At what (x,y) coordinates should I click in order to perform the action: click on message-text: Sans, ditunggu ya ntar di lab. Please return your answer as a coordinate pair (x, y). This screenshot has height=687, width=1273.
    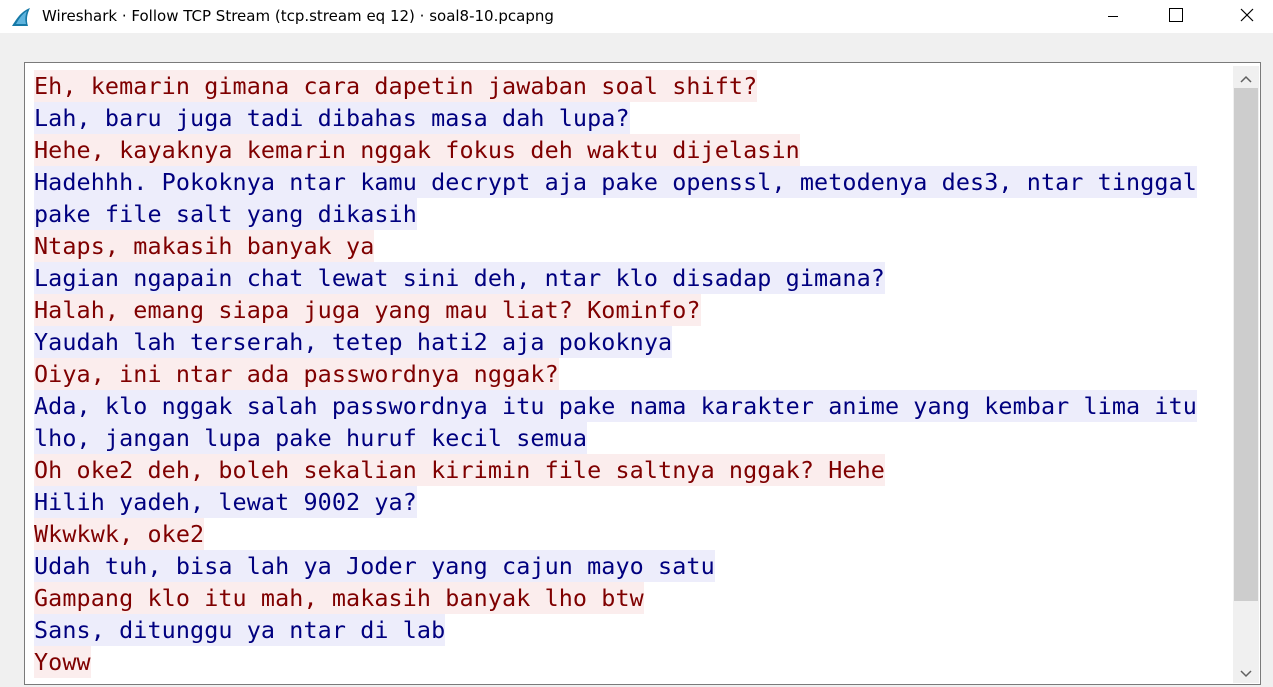
    Looking at the image, I should click on (240, 630).